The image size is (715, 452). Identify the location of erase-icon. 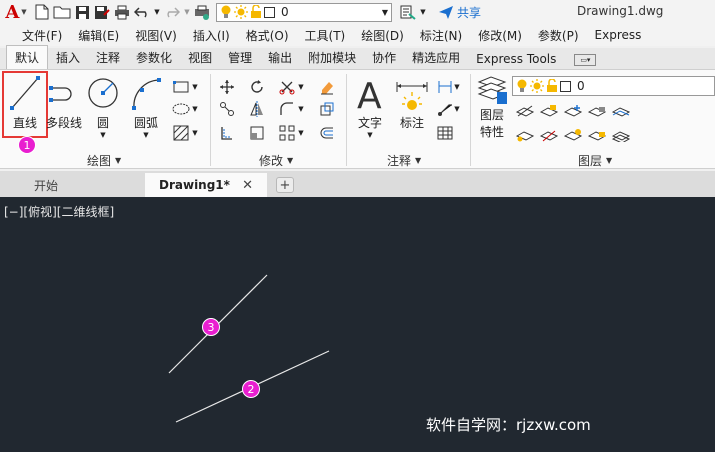
(327, 87).